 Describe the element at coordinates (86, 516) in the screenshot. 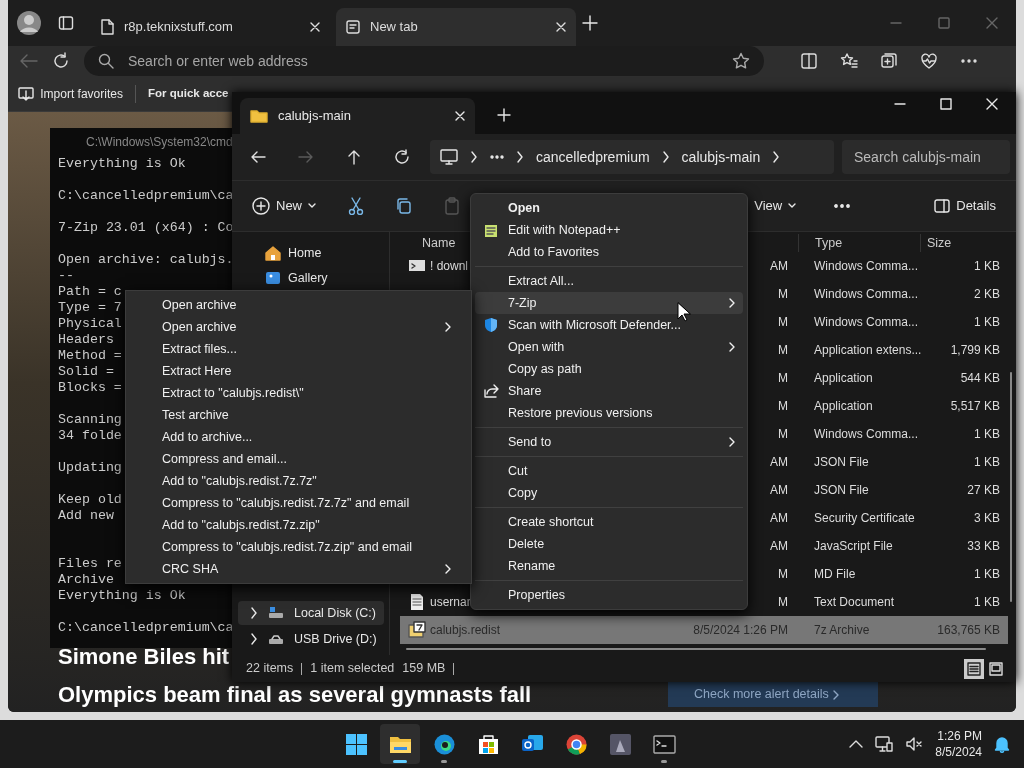

I see `console-line: Add new` at that location.